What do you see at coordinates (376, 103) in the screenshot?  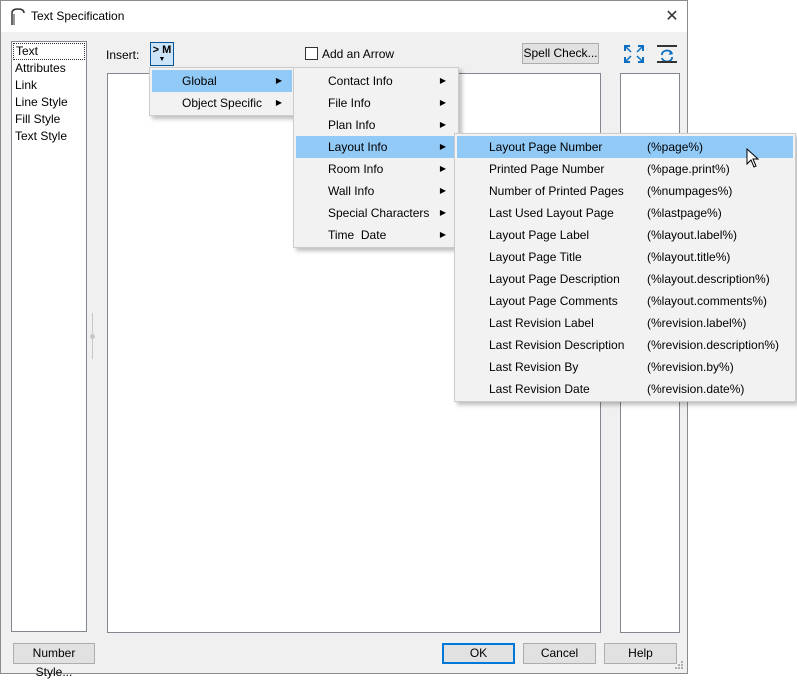 I see `menu-item-file-info: File Info ▶` at bounding box center [376, 103].